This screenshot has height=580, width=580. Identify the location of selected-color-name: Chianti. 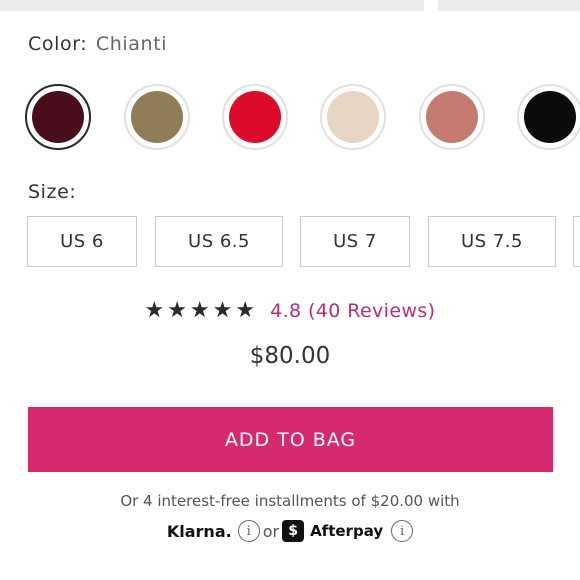
(131, 44).